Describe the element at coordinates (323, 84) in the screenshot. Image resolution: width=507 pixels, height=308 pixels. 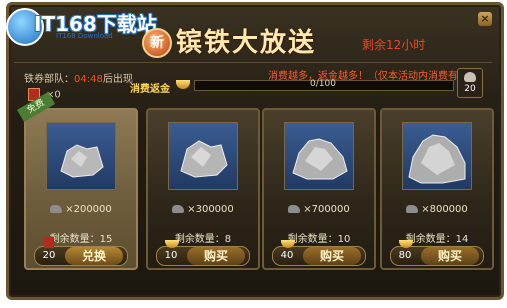
I see `progress-text: 0/100` at that location.